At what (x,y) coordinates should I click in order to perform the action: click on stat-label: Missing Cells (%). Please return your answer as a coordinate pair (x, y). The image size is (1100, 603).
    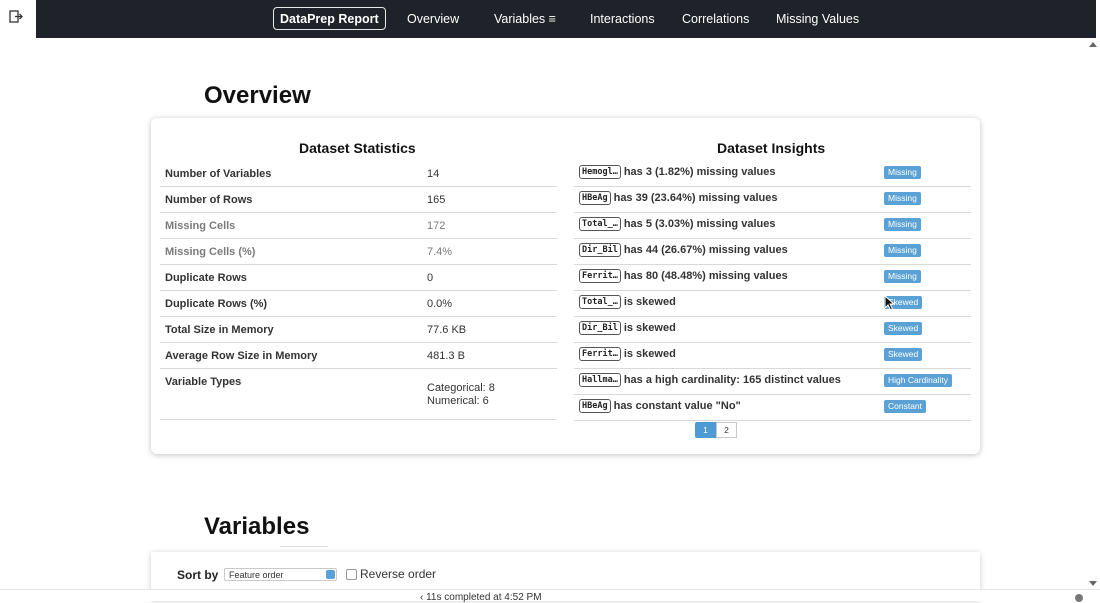
    Looking at the image, I should click on (210, 252).